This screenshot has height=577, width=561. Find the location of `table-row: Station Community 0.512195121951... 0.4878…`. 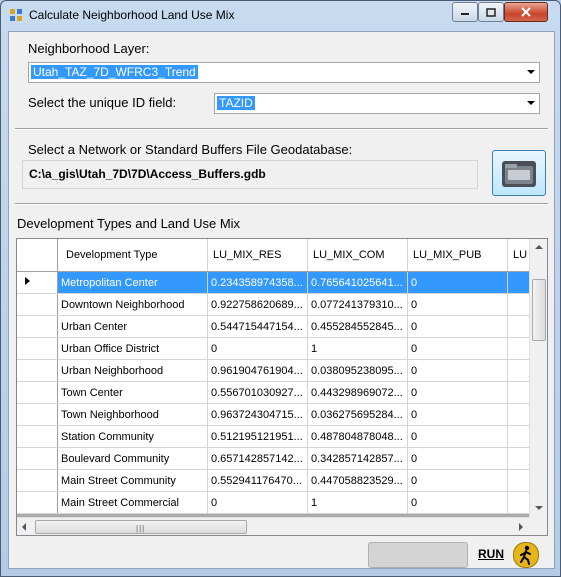

table-row: Station Community 0.512195121951... 0.4878… is located at coordinates (277, 436).